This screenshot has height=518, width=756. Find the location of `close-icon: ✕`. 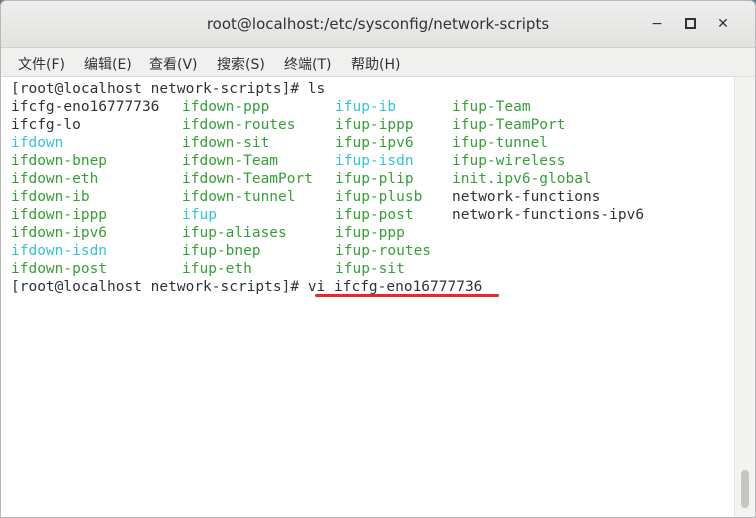

close-icon: ✕ is located at coordinates (723, 24).